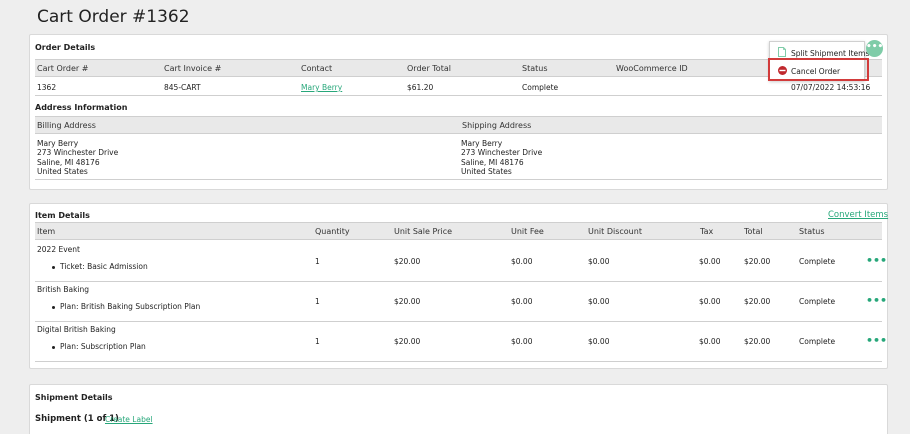 The height and width of the screenshot is (434, 910). Describe the element at coordinates (63, 68) in the screenshot. I see `col-cart-order: Cart Order #` at that location.